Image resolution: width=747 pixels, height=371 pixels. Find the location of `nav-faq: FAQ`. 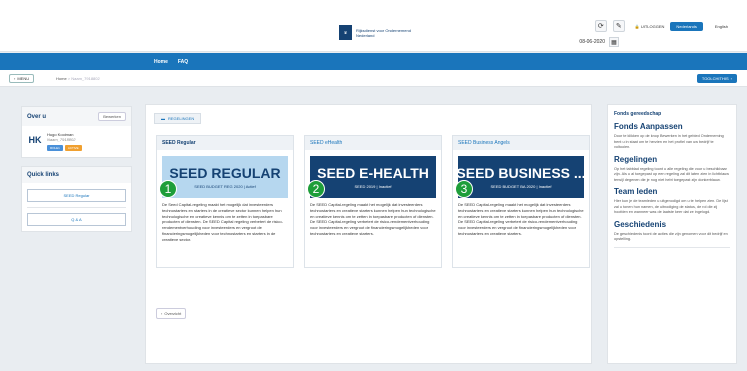

nav-faq: FAQ is located at coordinates (183, 62).